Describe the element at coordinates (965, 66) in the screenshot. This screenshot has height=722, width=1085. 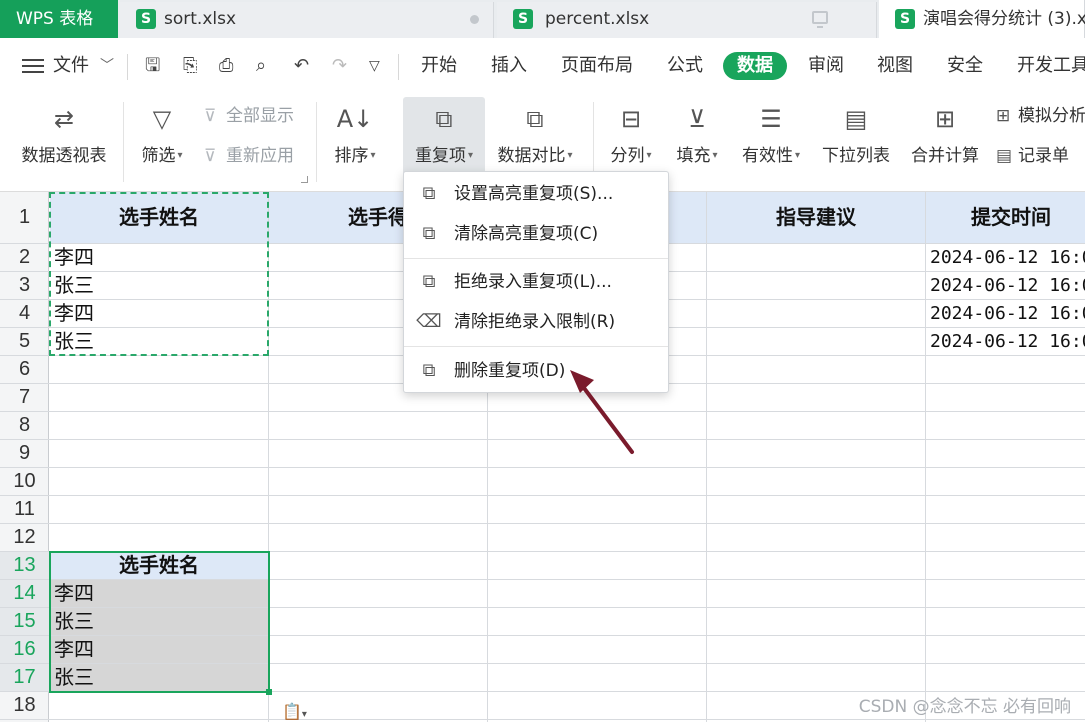
I see `tab-security: 安全` at that location.